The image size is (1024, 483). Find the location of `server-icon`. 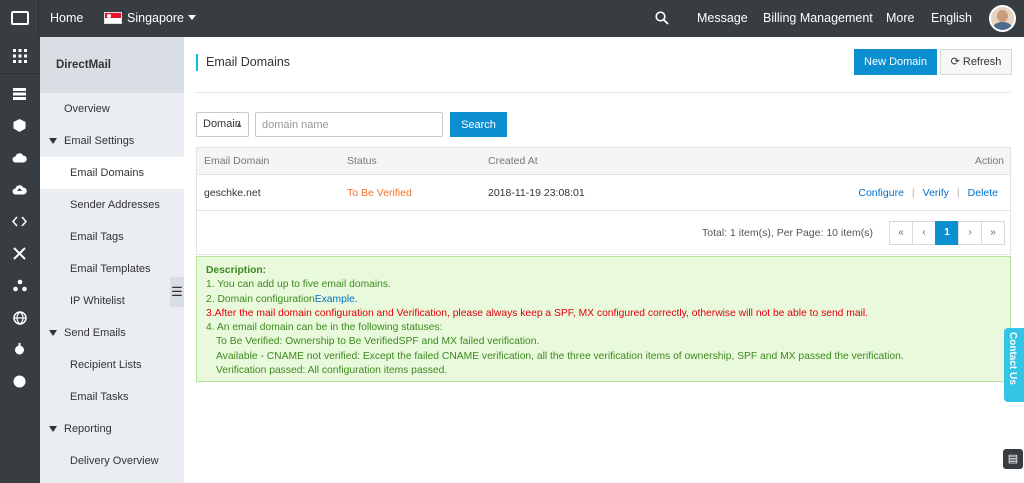

server-icon is located at coordinates (19, 94).